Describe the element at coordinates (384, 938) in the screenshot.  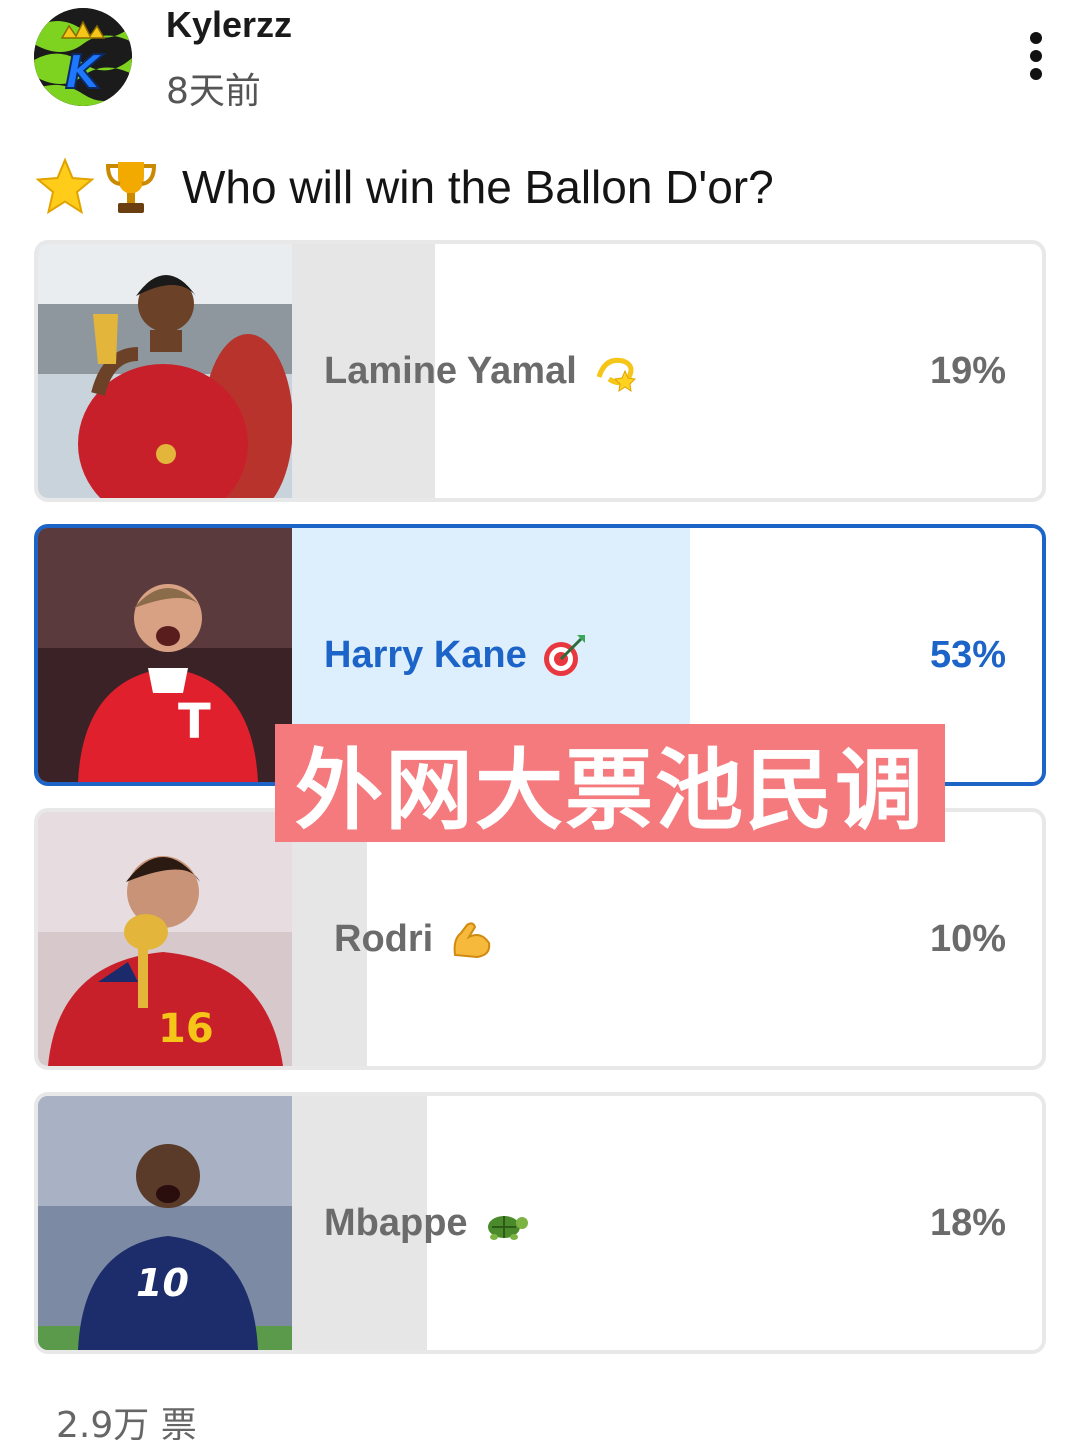
I see `option-label: Rodri` at that location.